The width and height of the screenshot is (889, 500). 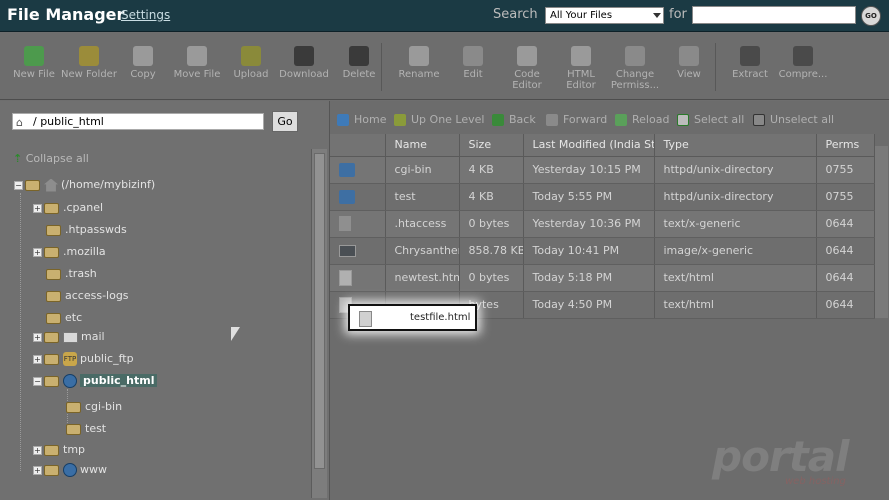 What do you see at coordinates (439, 119) in the screenshot?
I see `up-one-level-button: Up One Level` at bounding box center [439, 119].